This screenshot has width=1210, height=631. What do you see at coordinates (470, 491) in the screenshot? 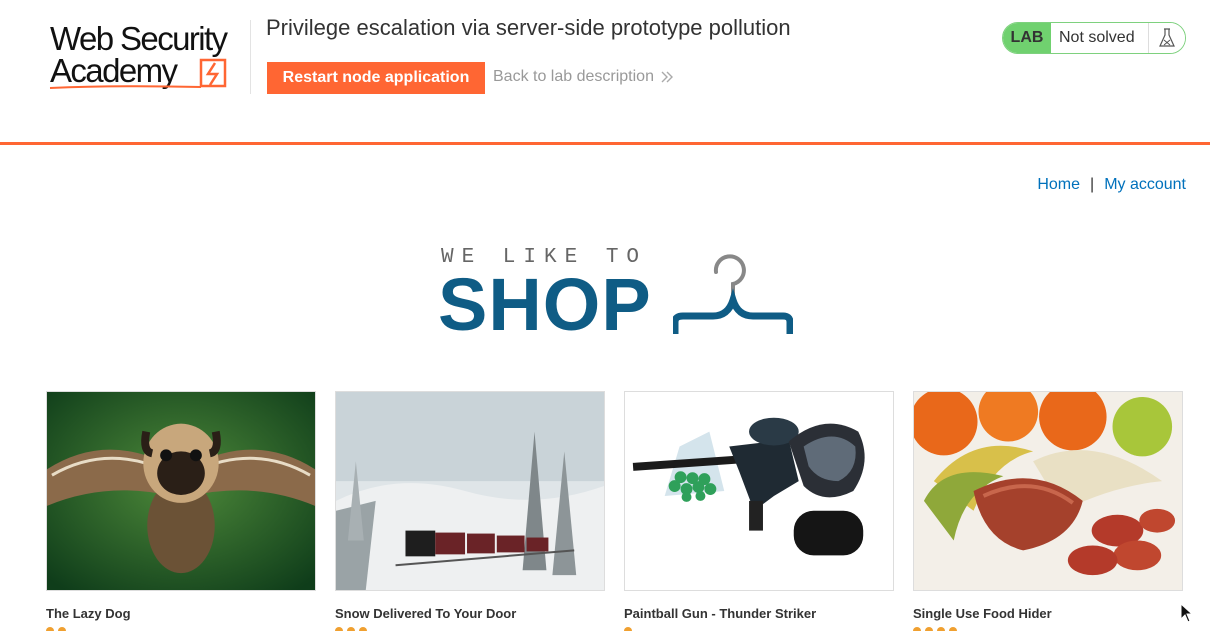
I see `snow-train-image` at bounding box center [470, 491].